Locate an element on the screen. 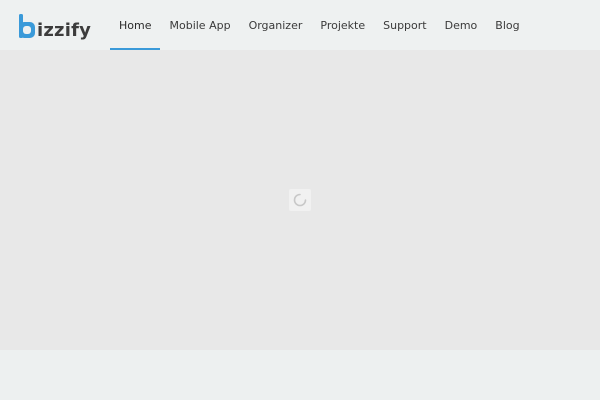  spinner-icon is located at coordinates (300, 200).